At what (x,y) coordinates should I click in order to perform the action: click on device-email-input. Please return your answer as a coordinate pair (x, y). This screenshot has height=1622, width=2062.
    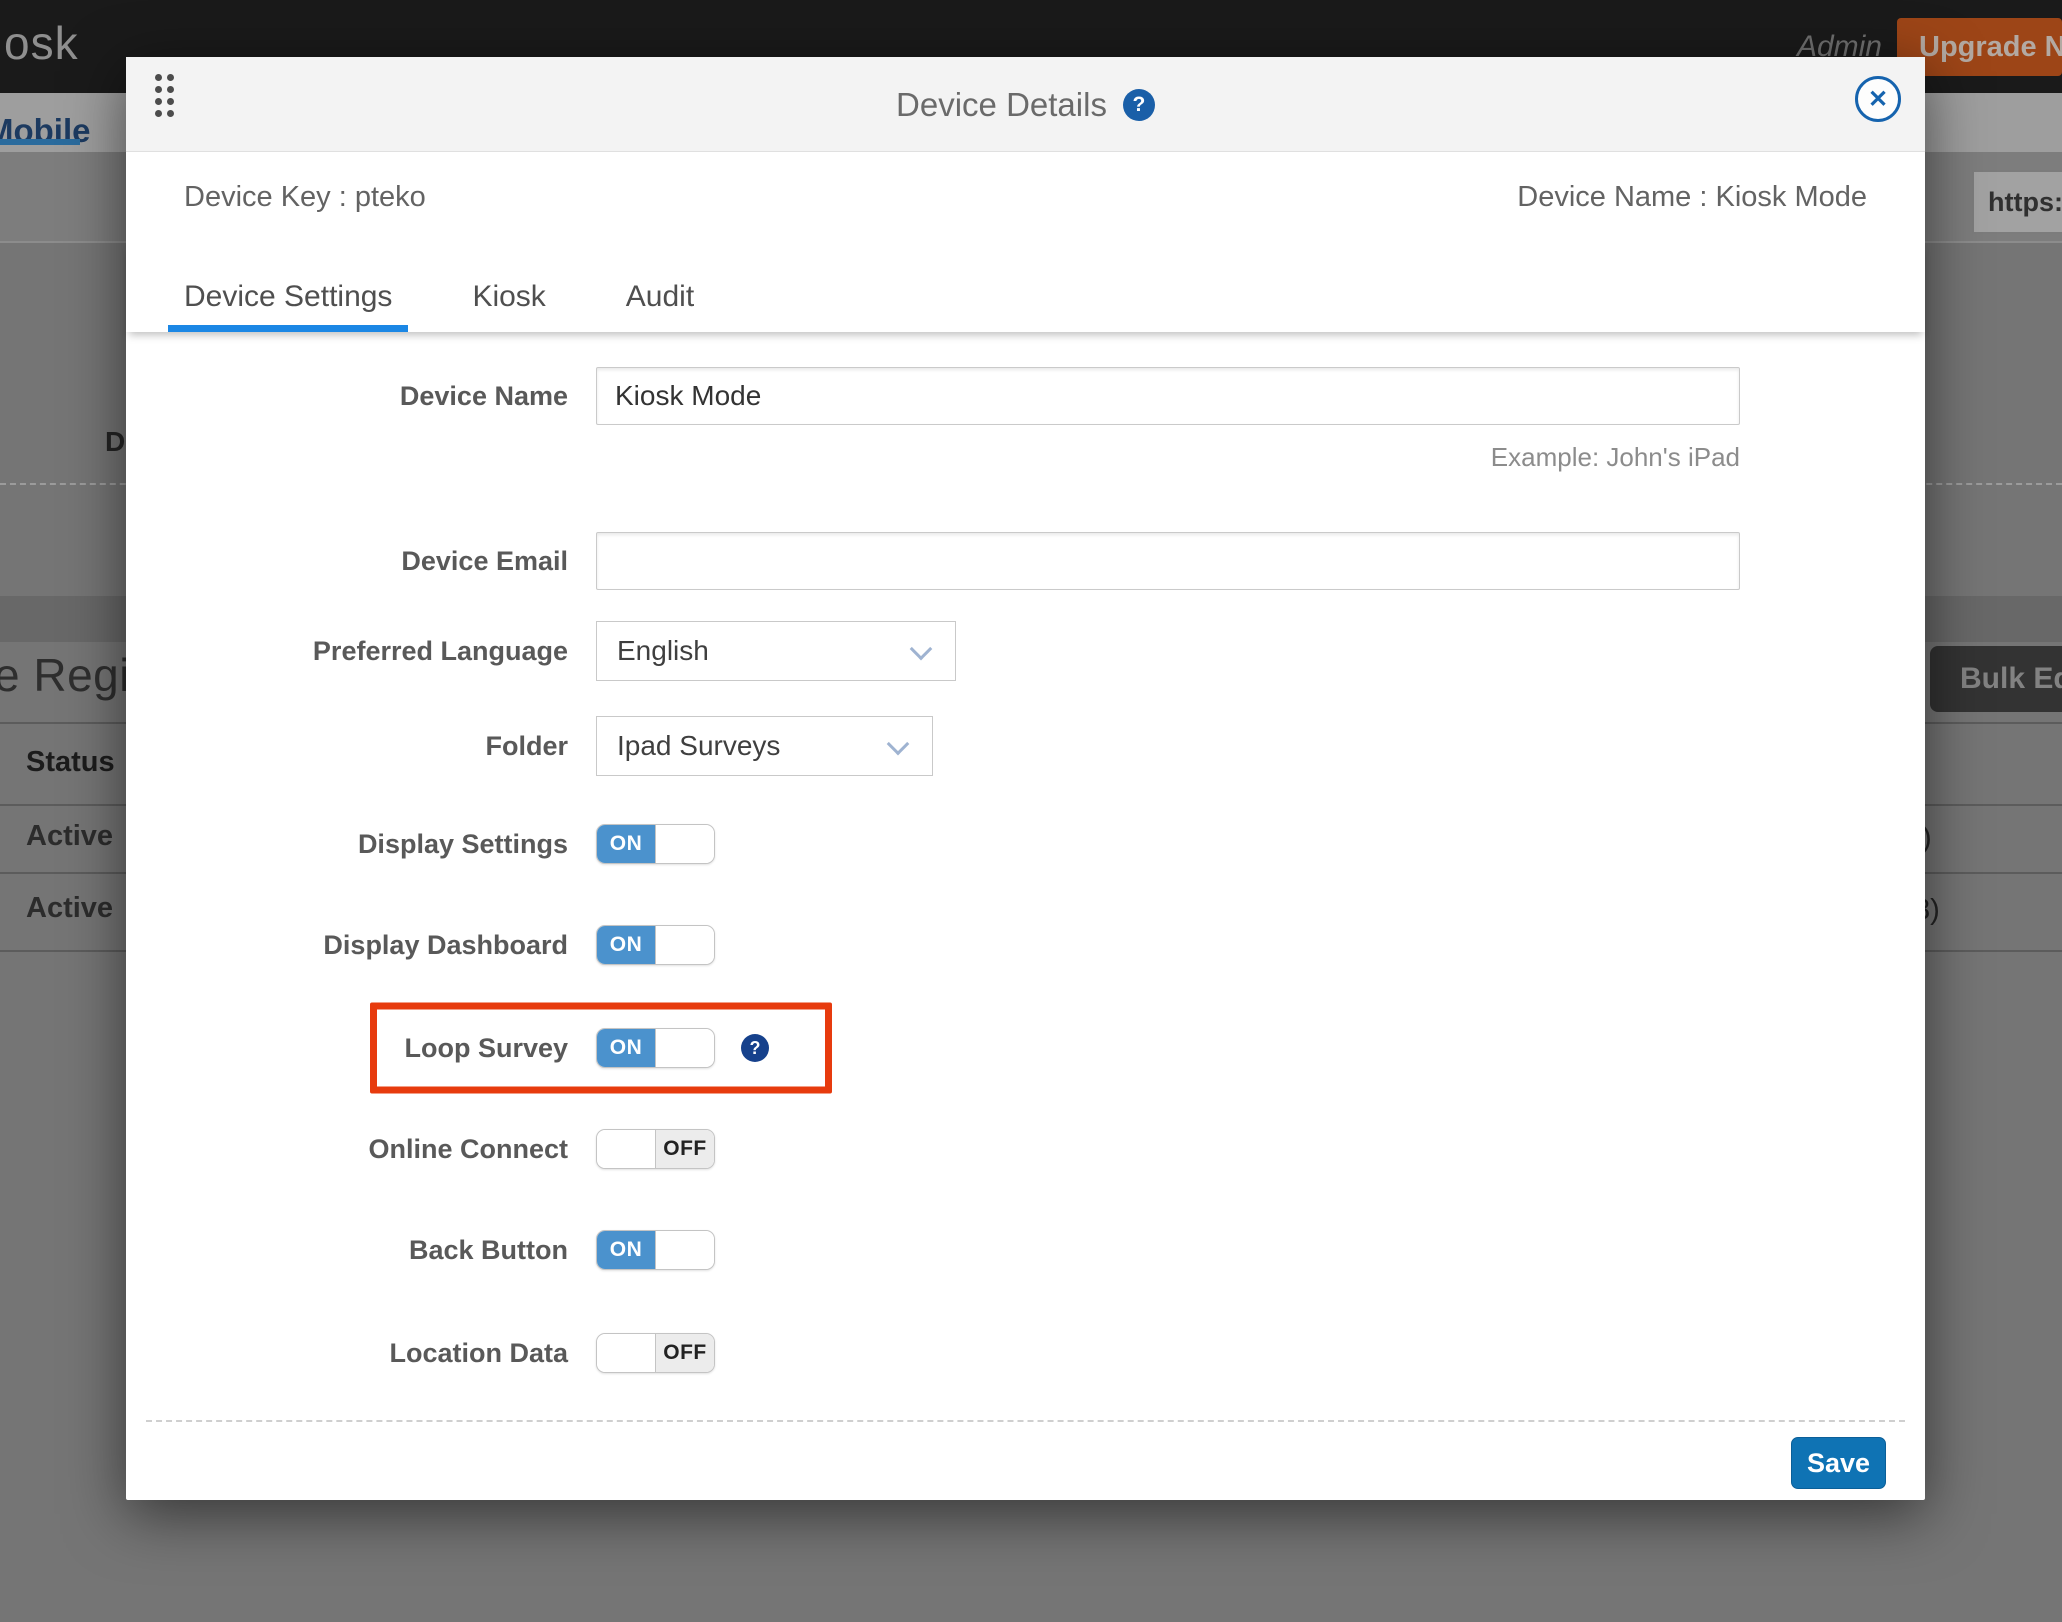
    Looking at the image, I should click on (1168, 561).